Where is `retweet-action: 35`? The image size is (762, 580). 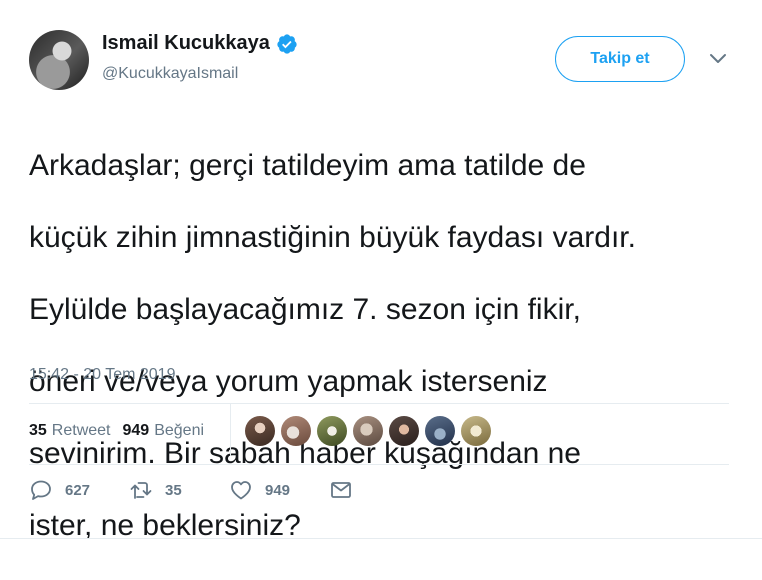
retweet-action: 35 is located at coordinates (179, 490).